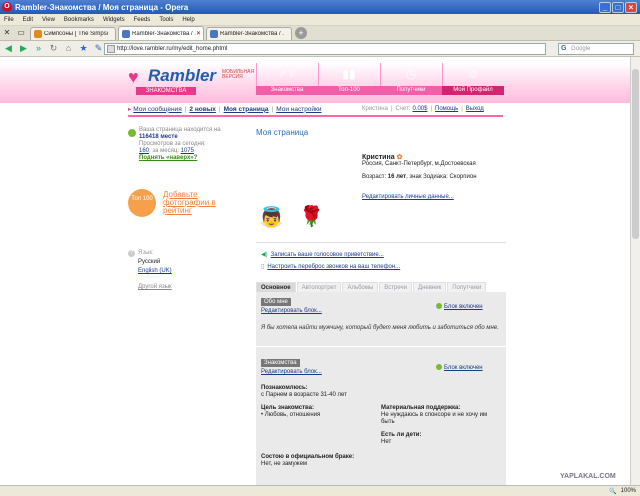  What do you see at coordinates (188, 20) in the screenshot?
I see `menu-help: Help` at bounding box center [188, 20].